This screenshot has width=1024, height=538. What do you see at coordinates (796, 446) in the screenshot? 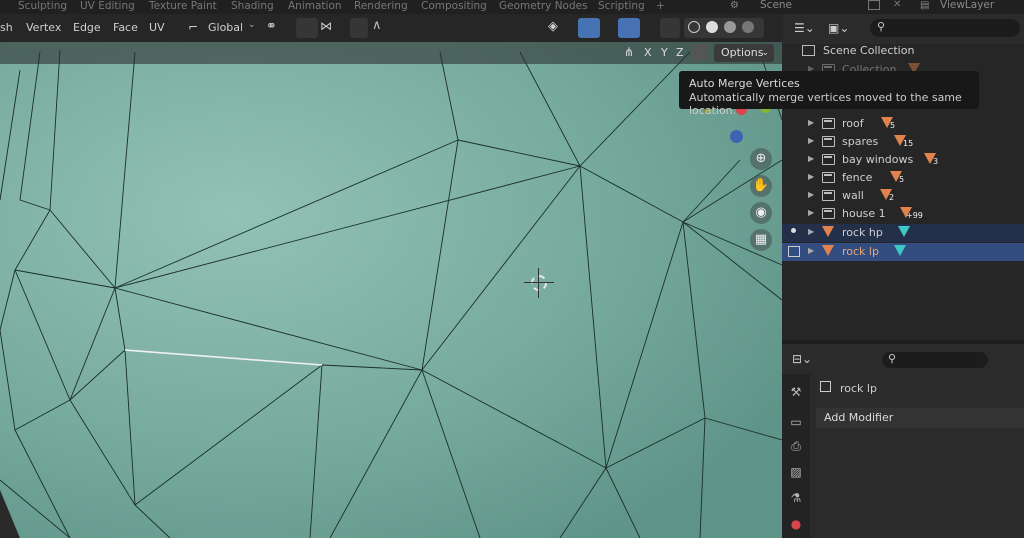
I see `output-tab-icon: ⎙` at bounding box center [796, 446].